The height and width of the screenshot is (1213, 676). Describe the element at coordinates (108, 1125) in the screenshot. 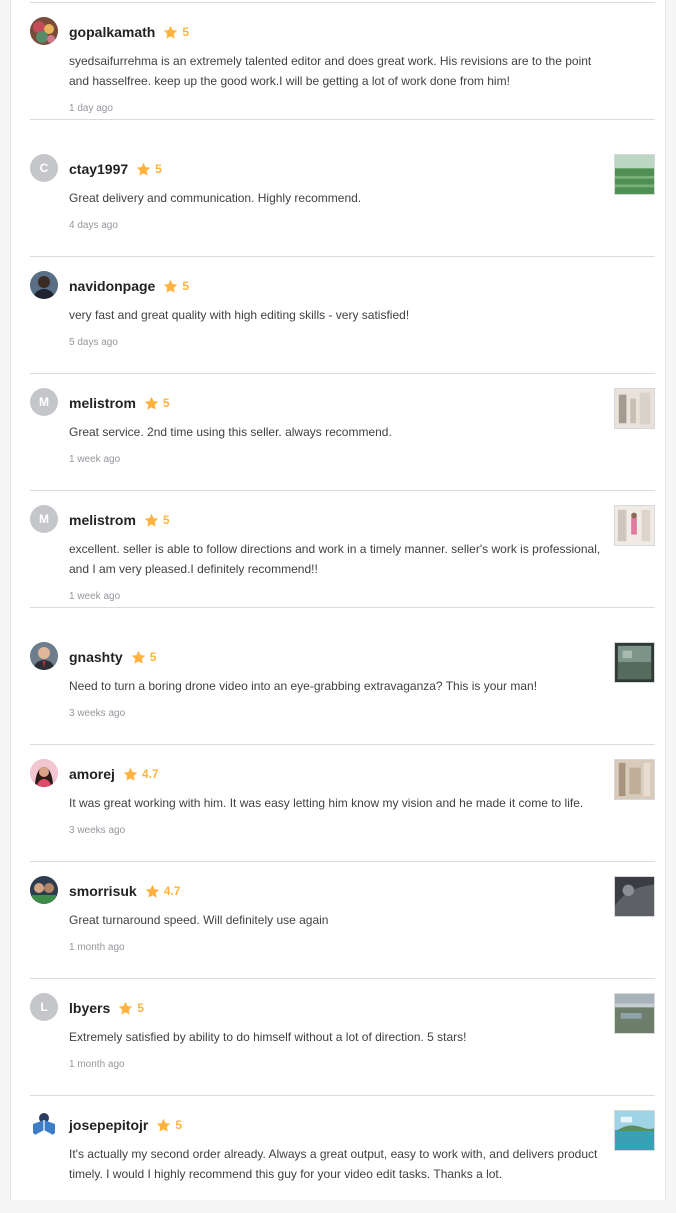

I see `username: josepepitojr` at that location.